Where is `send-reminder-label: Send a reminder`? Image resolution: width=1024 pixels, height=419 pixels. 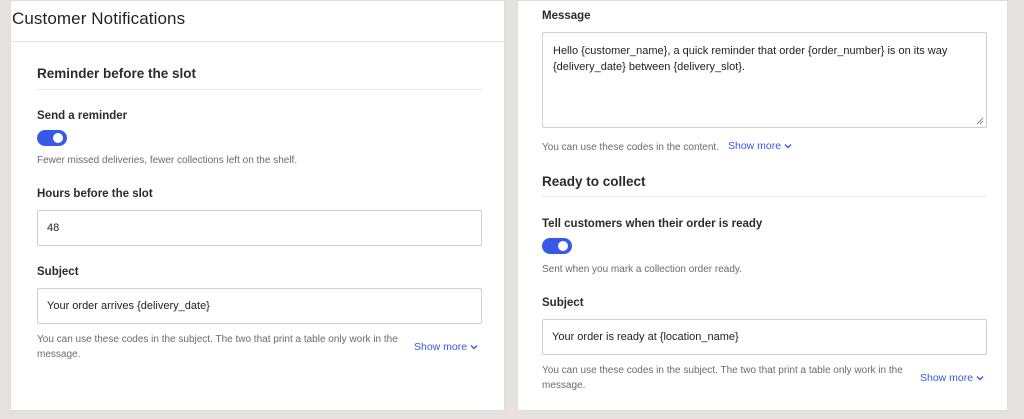
send-reminder-label: Send a reminder is located at coordinates (82, 116).